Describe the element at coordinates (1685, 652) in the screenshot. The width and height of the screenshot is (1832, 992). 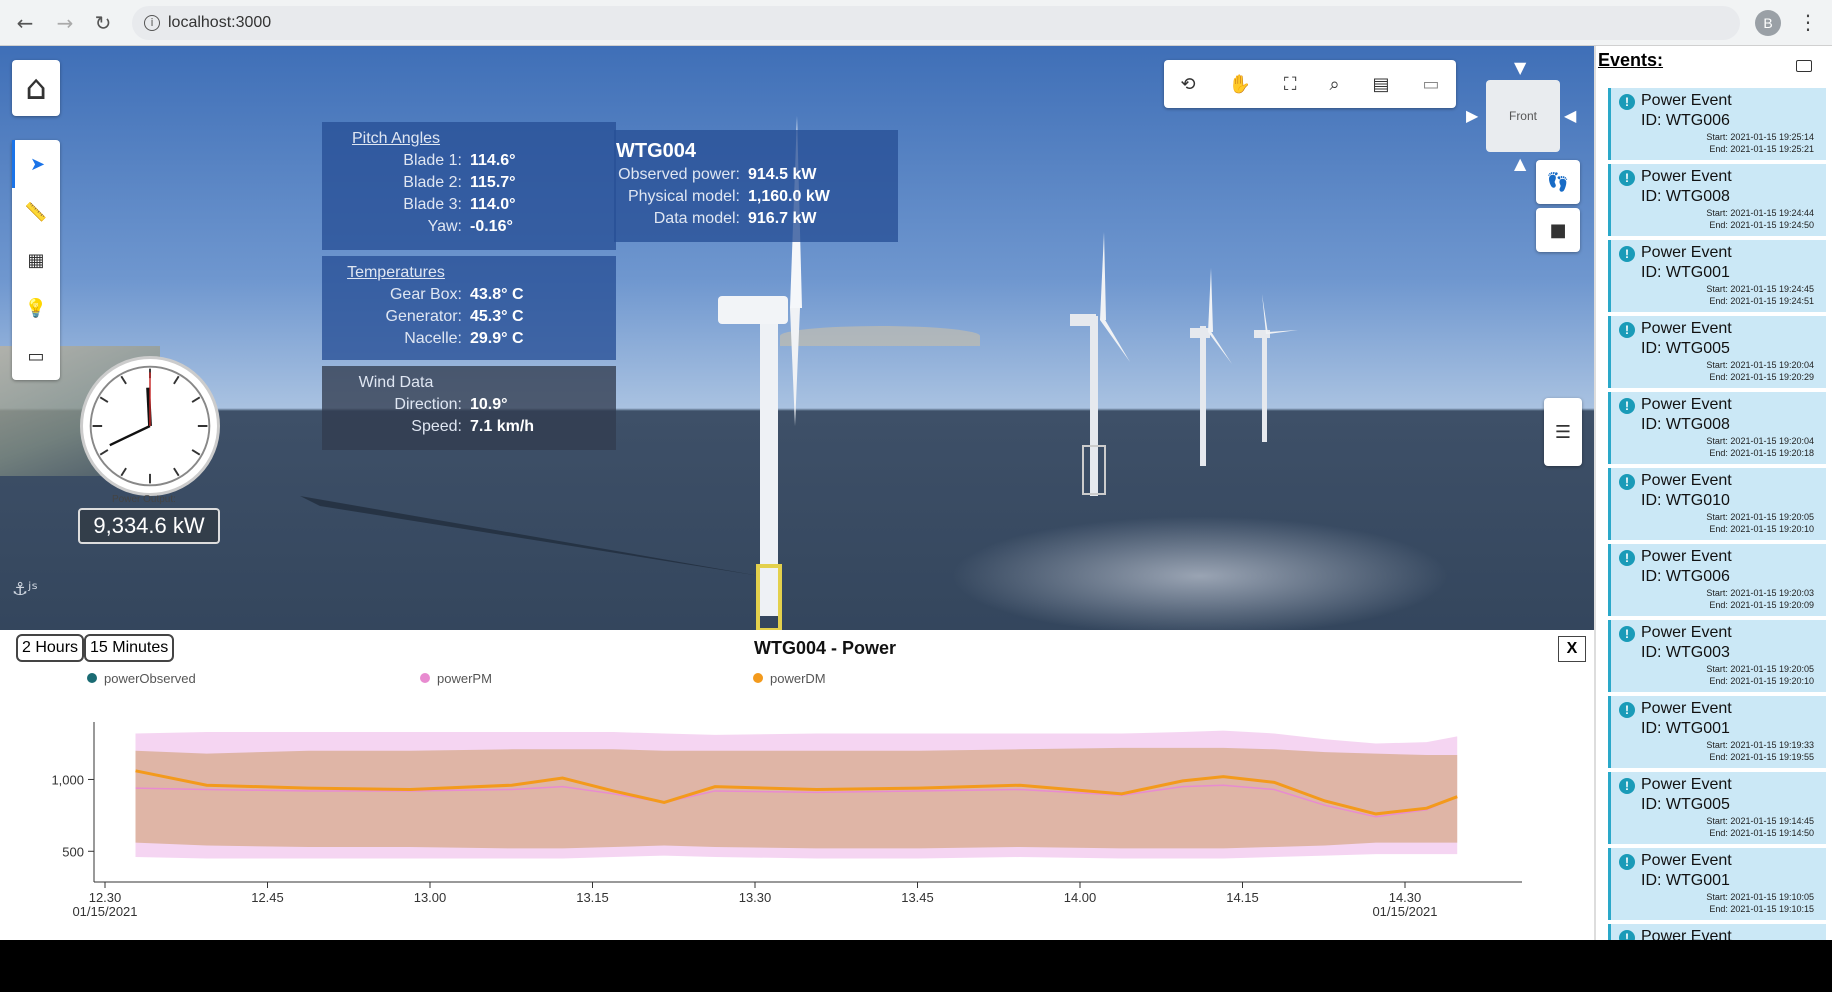
I see `event-id: ID: WTG003` at that location.